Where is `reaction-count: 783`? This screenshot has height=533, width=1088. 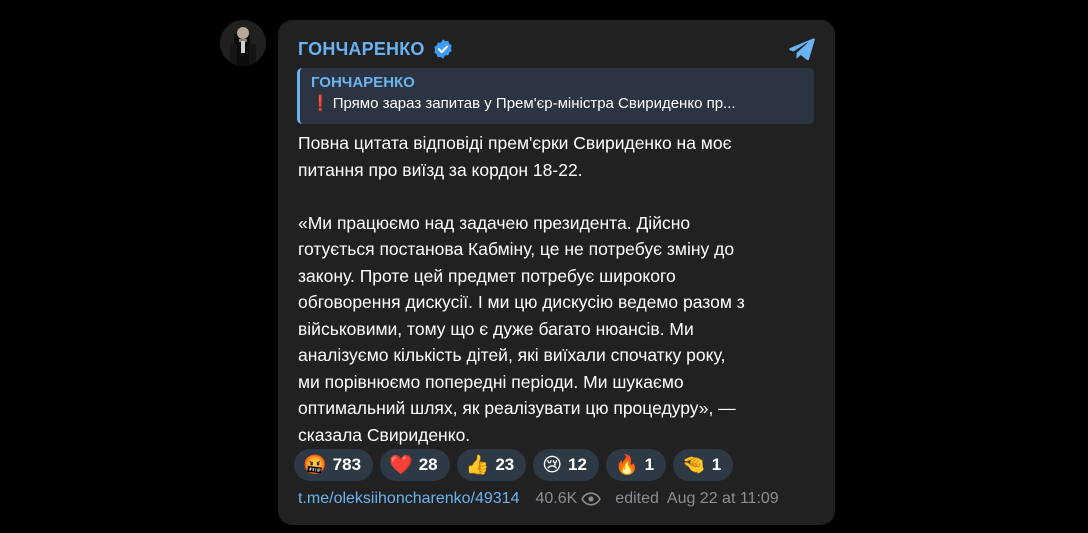 reaction-count: 783 is located at coordinates (347, 464).